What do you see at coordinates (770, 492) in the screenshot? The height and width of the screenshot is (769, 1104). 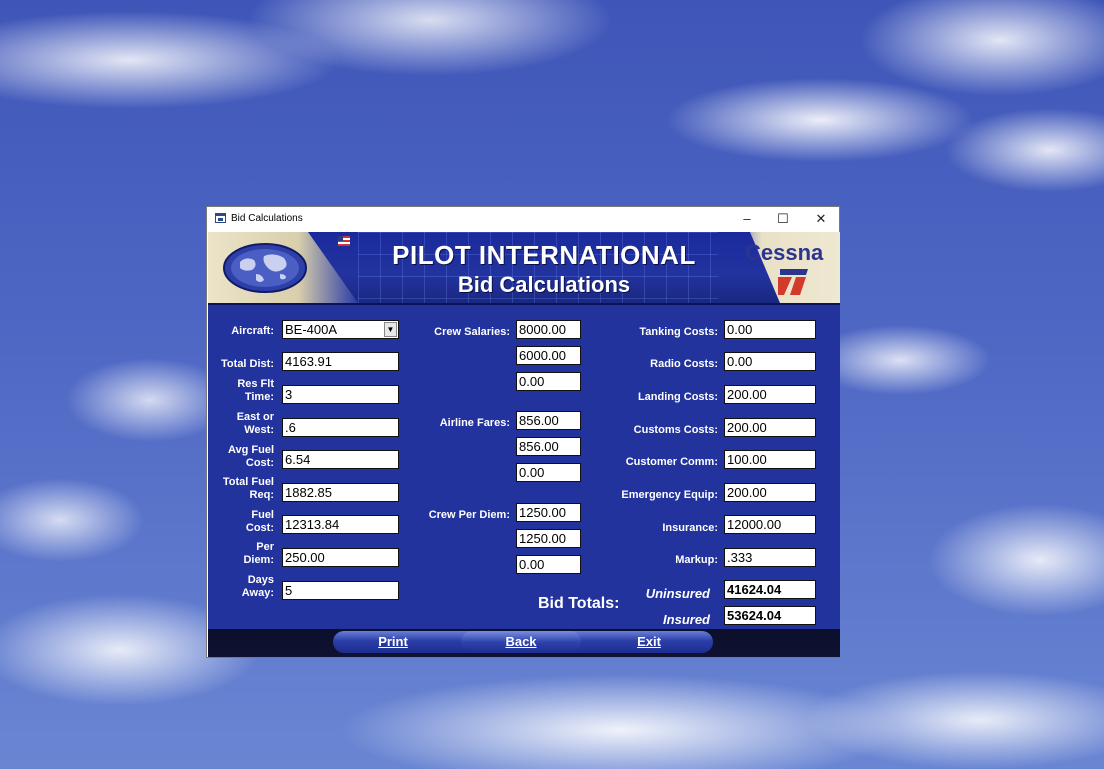 I see `emergency-equip-input: 200.00` at bounding box center [770, 492].